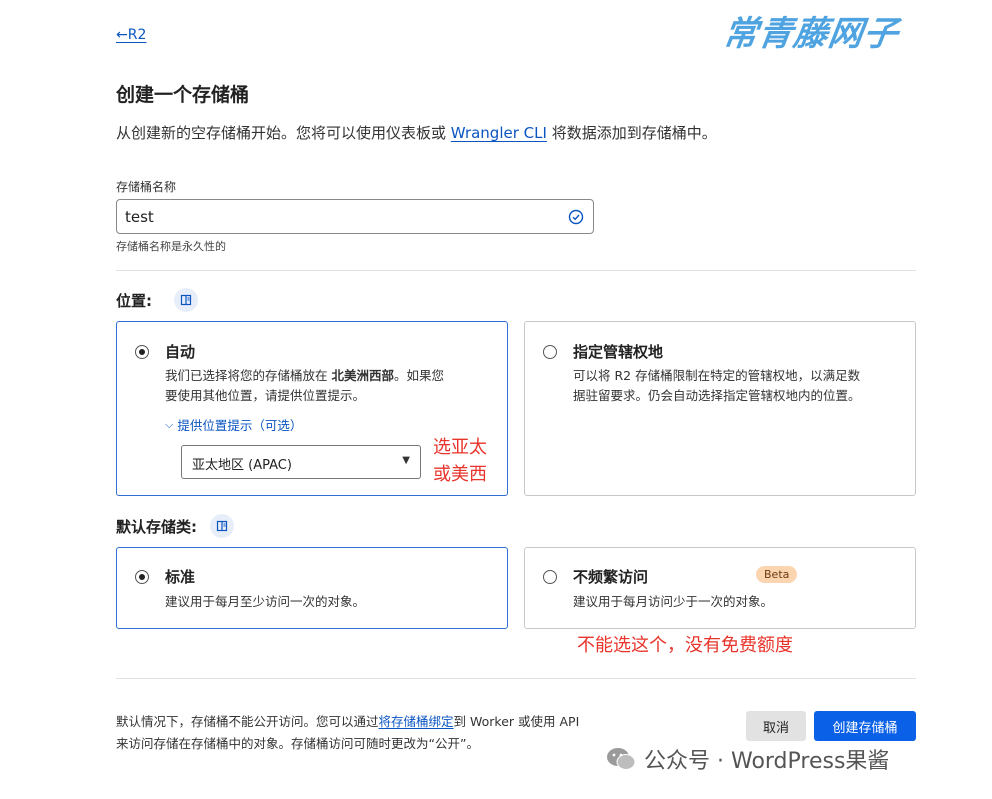  I want to click on location-auto-description: 我们已选择将您的存储桶放在 北美洲西部。如果您 要使用其他位置，请提供位置提示。, so click(305, 385).